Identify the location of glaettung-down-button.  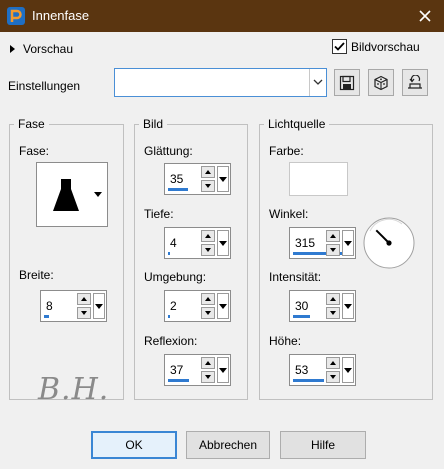
(208, 186).